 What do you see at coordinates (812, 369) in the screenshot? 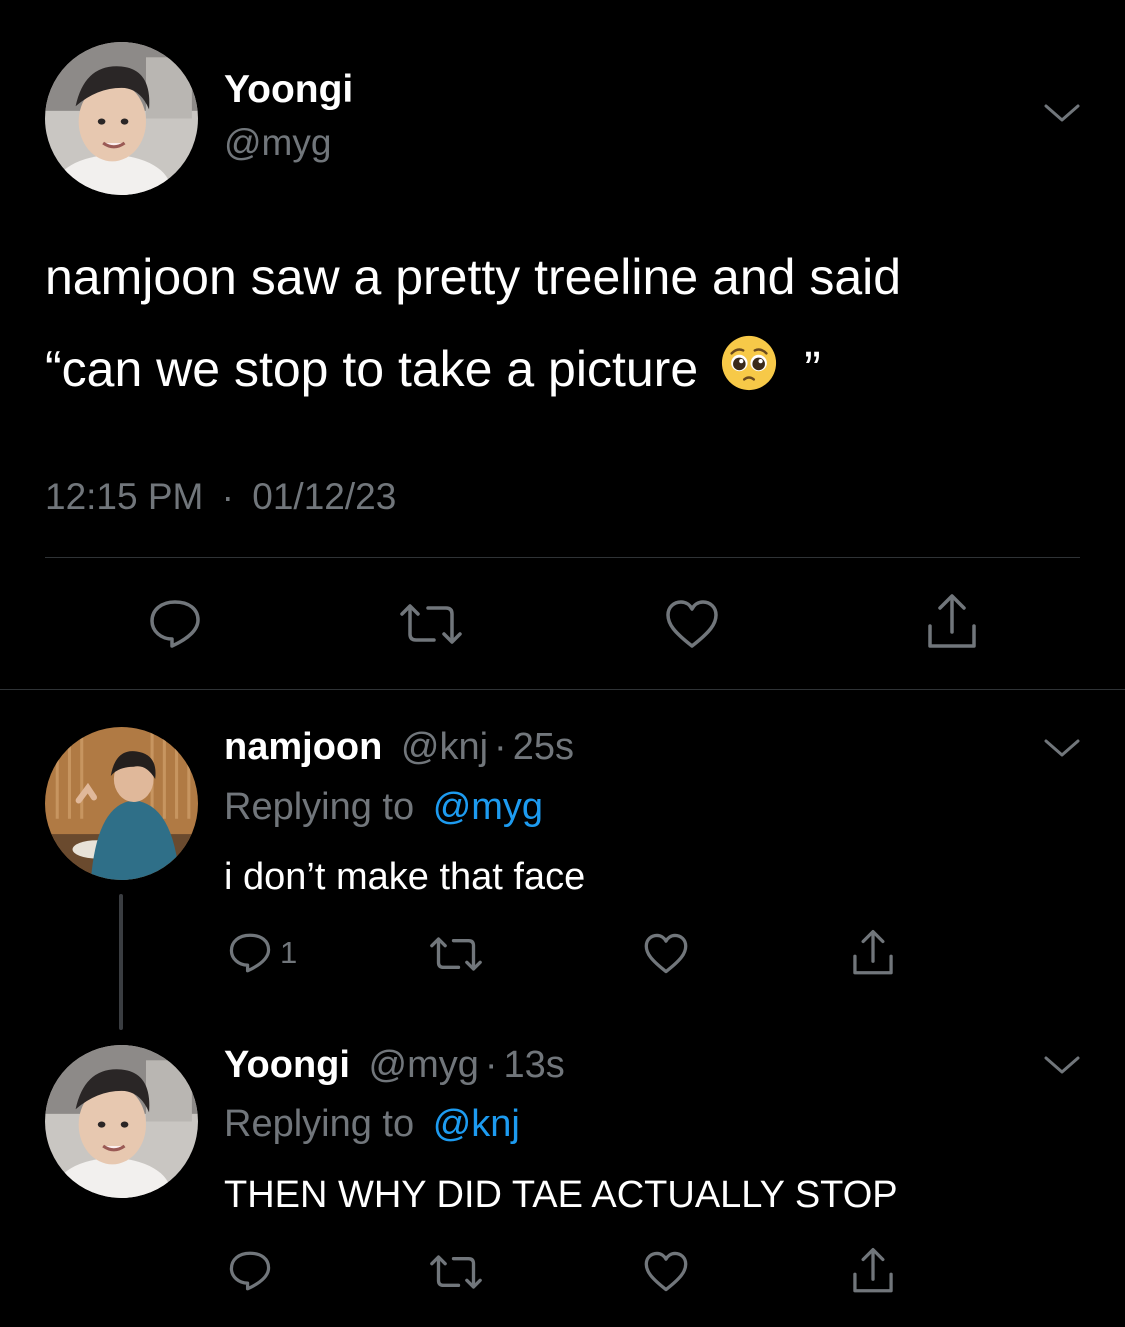
I see `main-tweet-text-after-emoji: ”` at bounding box center [812, 369].